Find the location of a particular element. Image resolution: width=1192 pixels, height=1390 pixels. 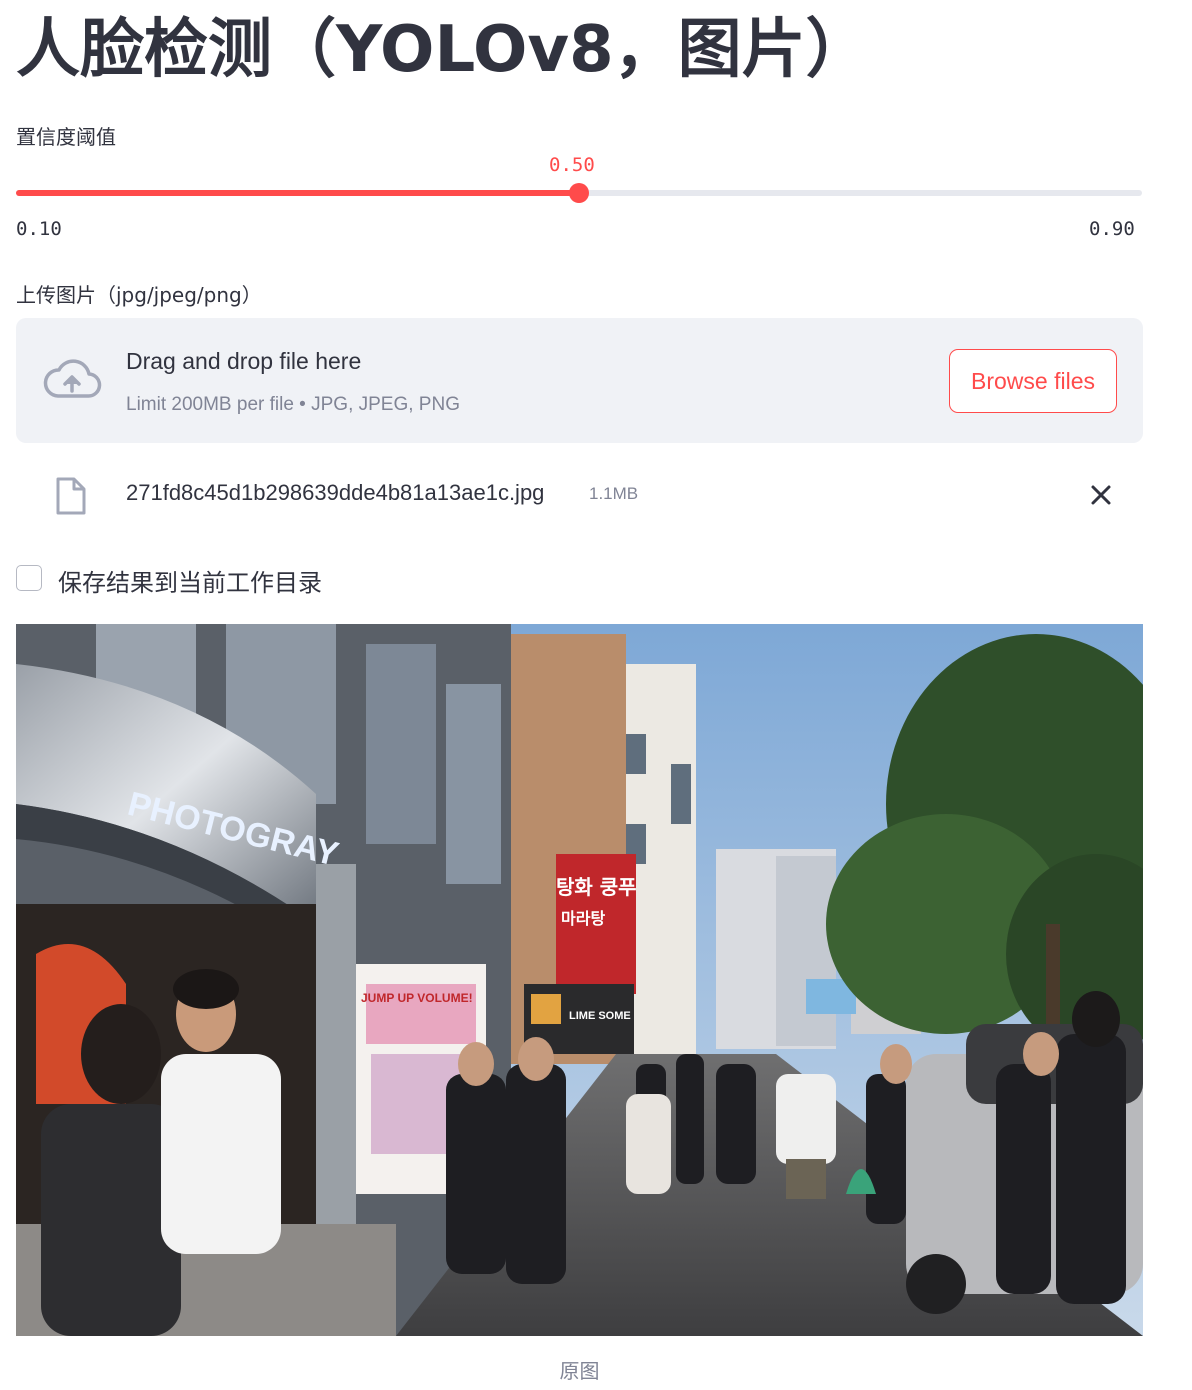

uploaded-file-size: 1.1MB is located at coordinates (614, 493).